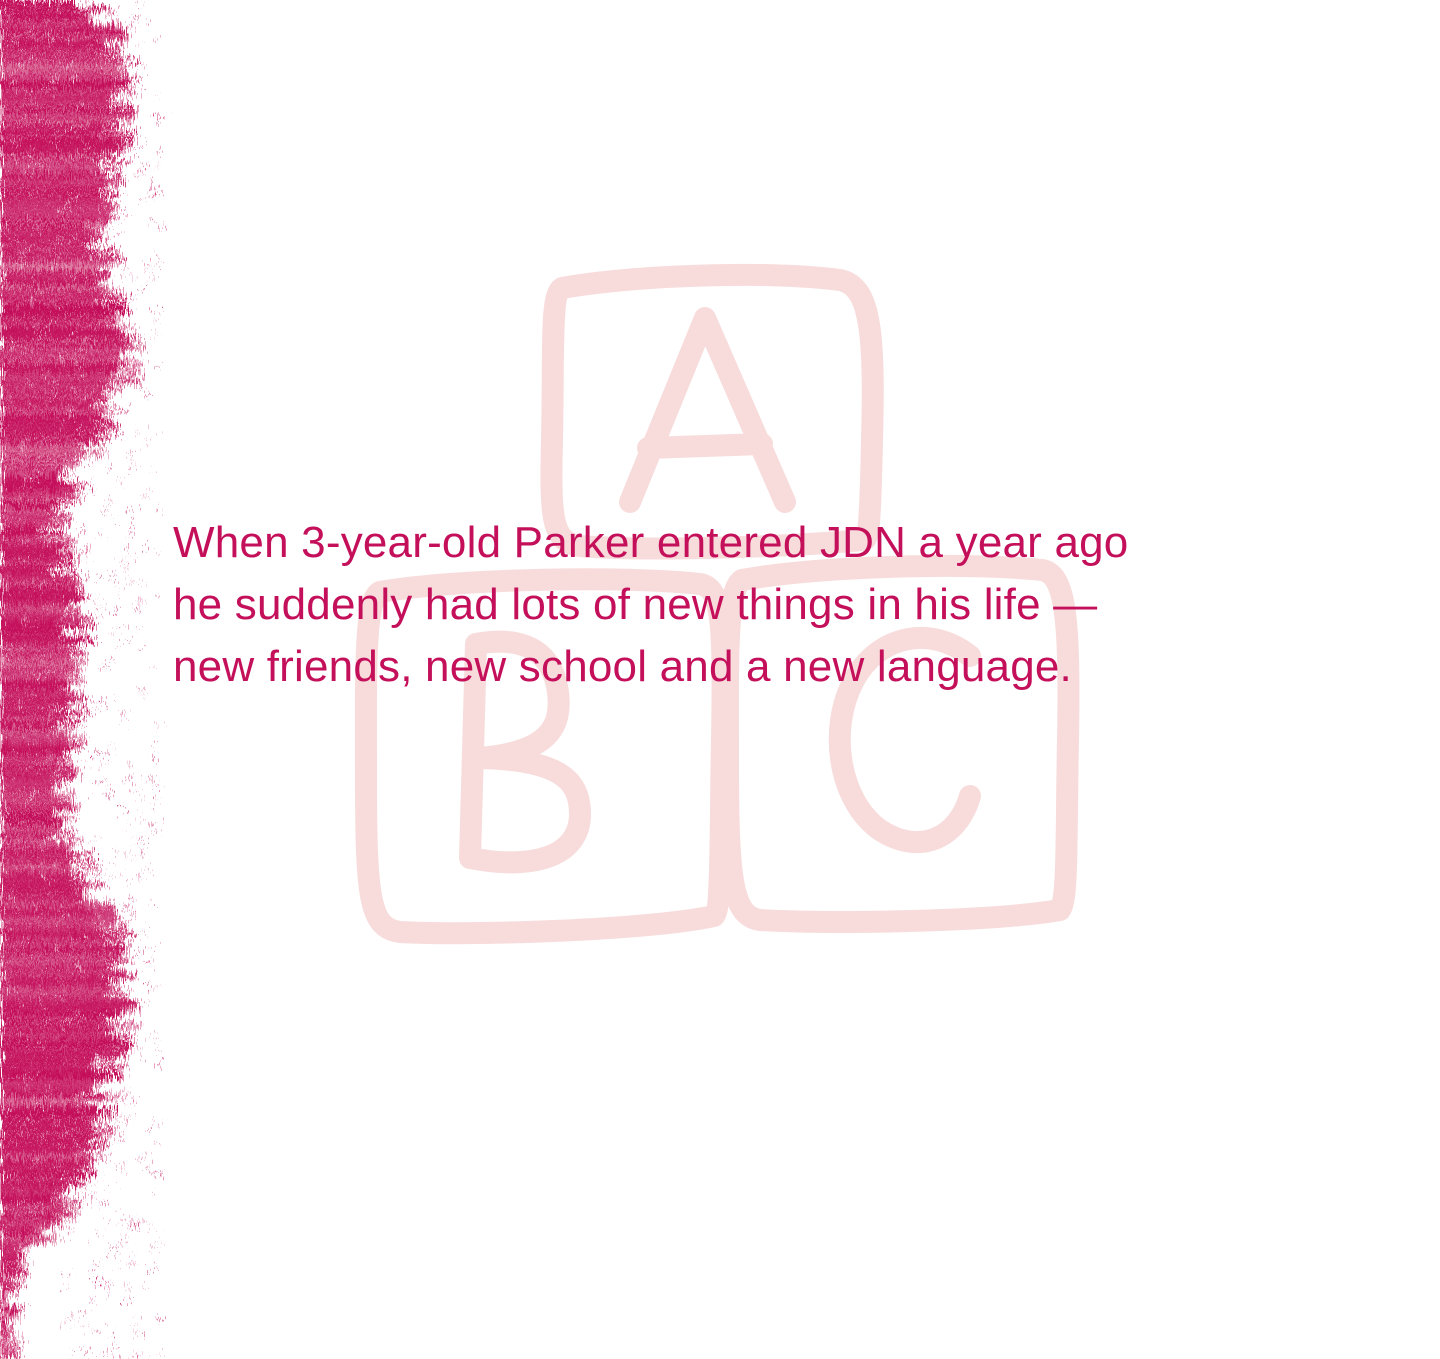  I want to click on letter-a-icon, so click(707, 410).